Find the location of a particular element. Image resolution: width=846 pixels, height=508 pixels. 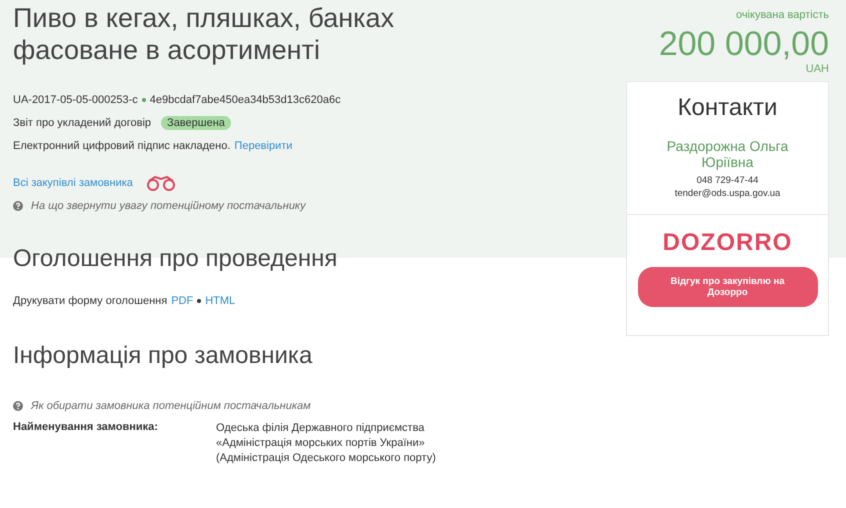

hint-text: На що звернути увагу потенційному постачальнику is located at coordinates (168, 206).